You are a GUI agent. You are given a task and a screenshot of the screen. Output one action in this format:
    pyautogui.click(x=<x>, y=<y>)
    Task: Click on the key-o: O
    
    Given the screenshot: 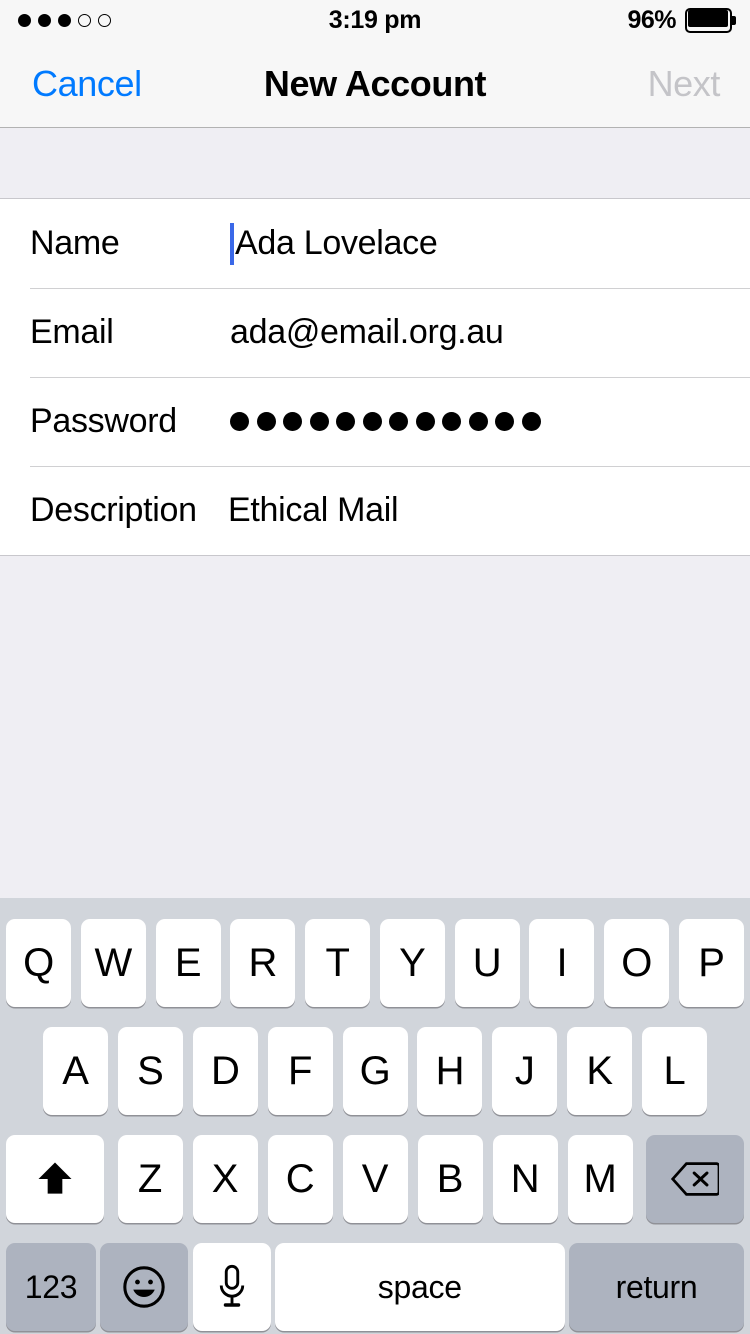 What is the action you would take?
    pyautogui.click(x=637, y=963)
    